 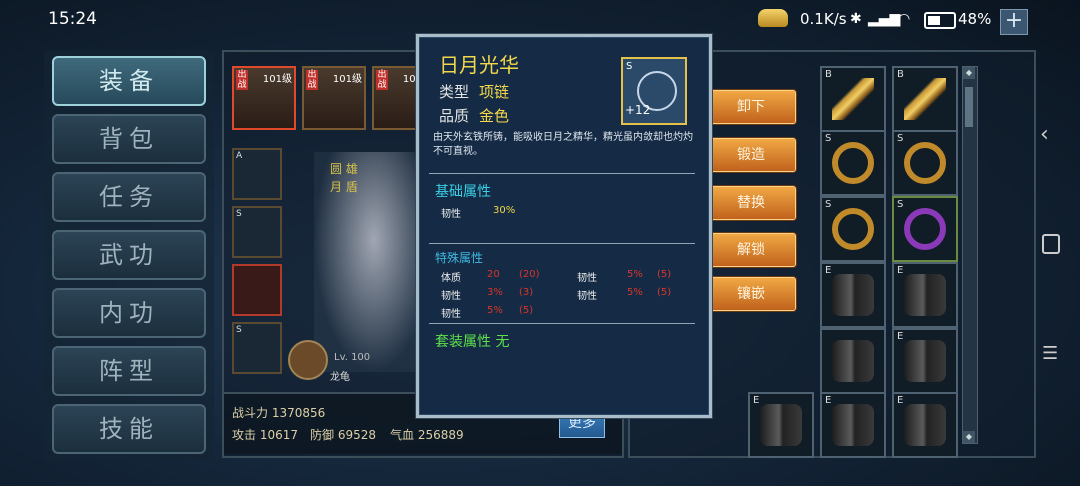 What do you see at coordinates (129, 197) in the screenshot?
I see `menu-quest: 任务` at bounding box center [129, 197].